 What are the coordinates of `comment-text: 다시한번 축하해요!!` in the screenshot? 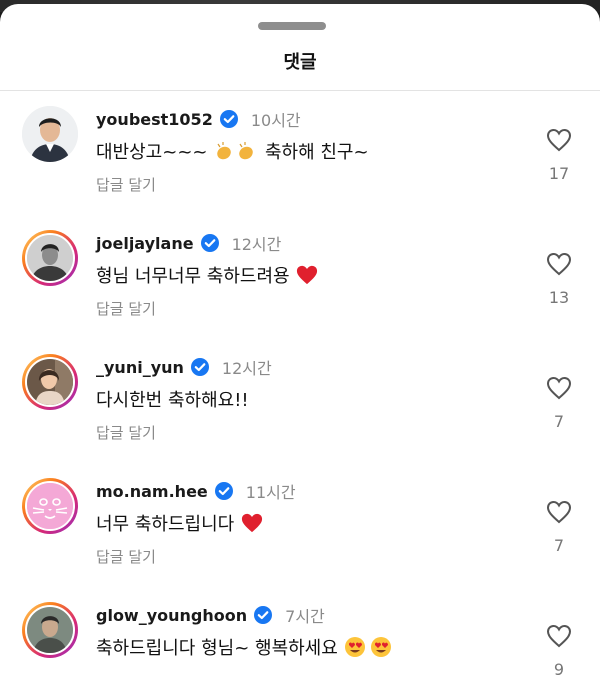 It's located at (172, 400).